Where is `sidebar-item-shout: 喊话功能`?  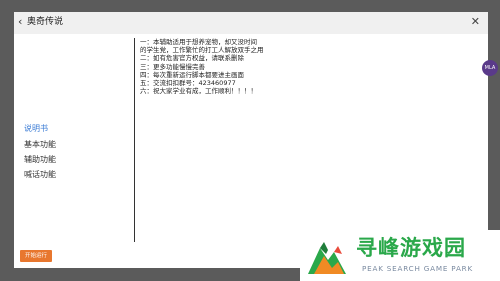 sidebar-item-shout: 喊话功能 is located at coordinates (40, 174).